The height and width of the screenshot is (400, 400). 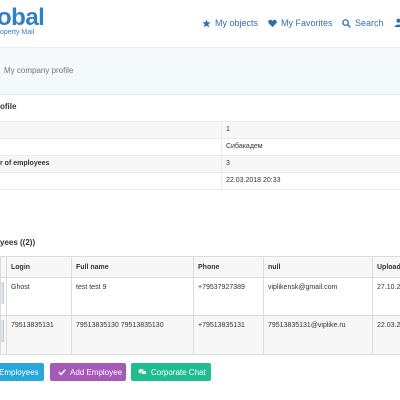 I want to click on nav-my-favorites: My Favorites, so click(x=300, y=23).